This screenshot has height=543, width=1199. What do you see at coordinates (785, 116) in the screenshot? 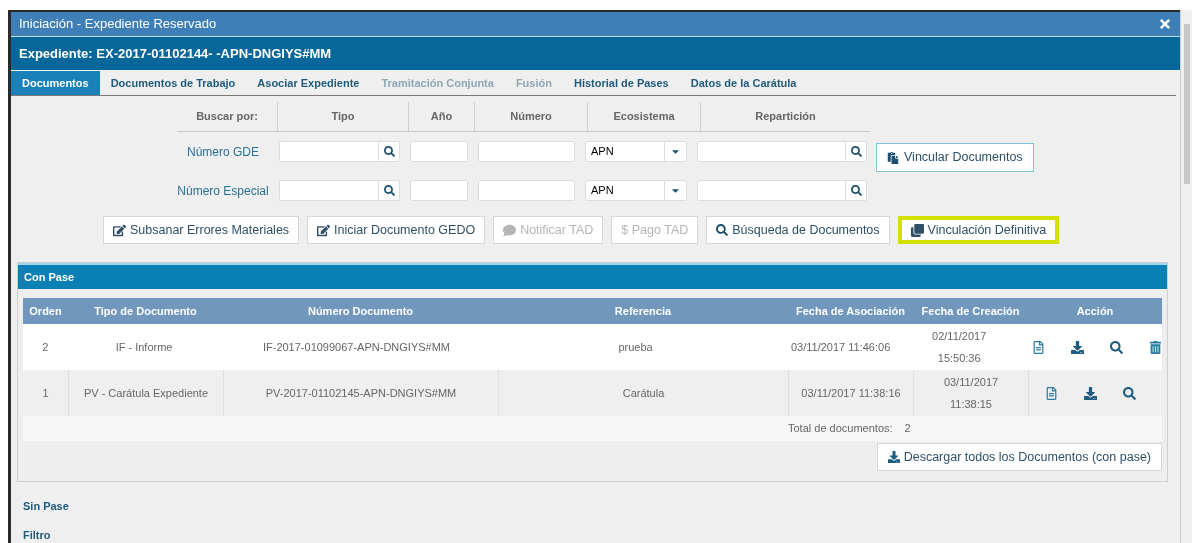
I see `column-header: Repartición` at bounding box center [785, 116].